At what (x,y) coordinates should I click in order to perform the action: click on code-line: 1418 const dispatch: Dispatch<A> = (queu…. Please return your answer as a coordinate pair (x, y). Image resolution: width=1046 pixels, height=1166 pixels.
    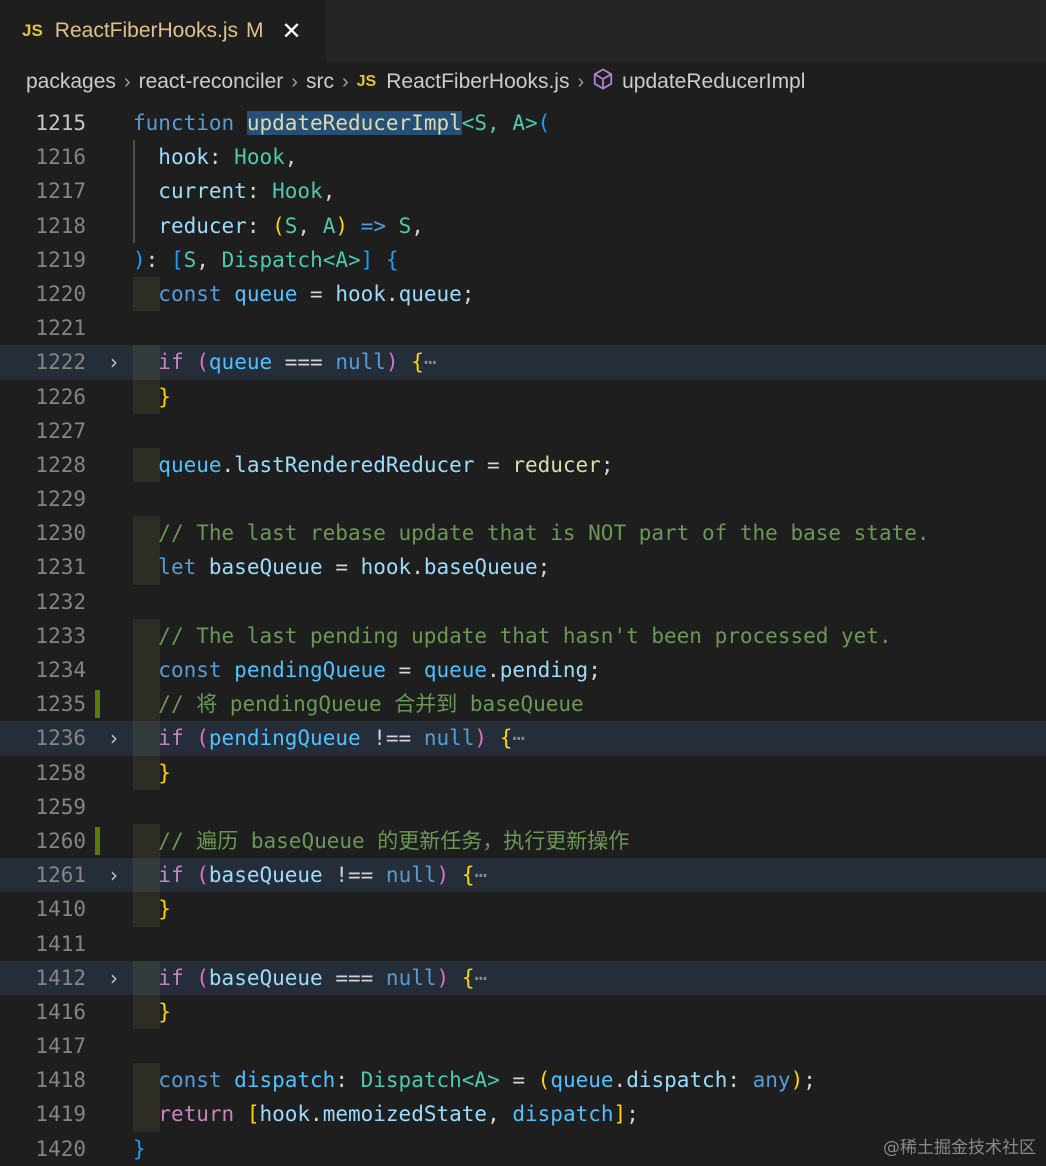
    Looking at the image, I should click on (523, 1080).